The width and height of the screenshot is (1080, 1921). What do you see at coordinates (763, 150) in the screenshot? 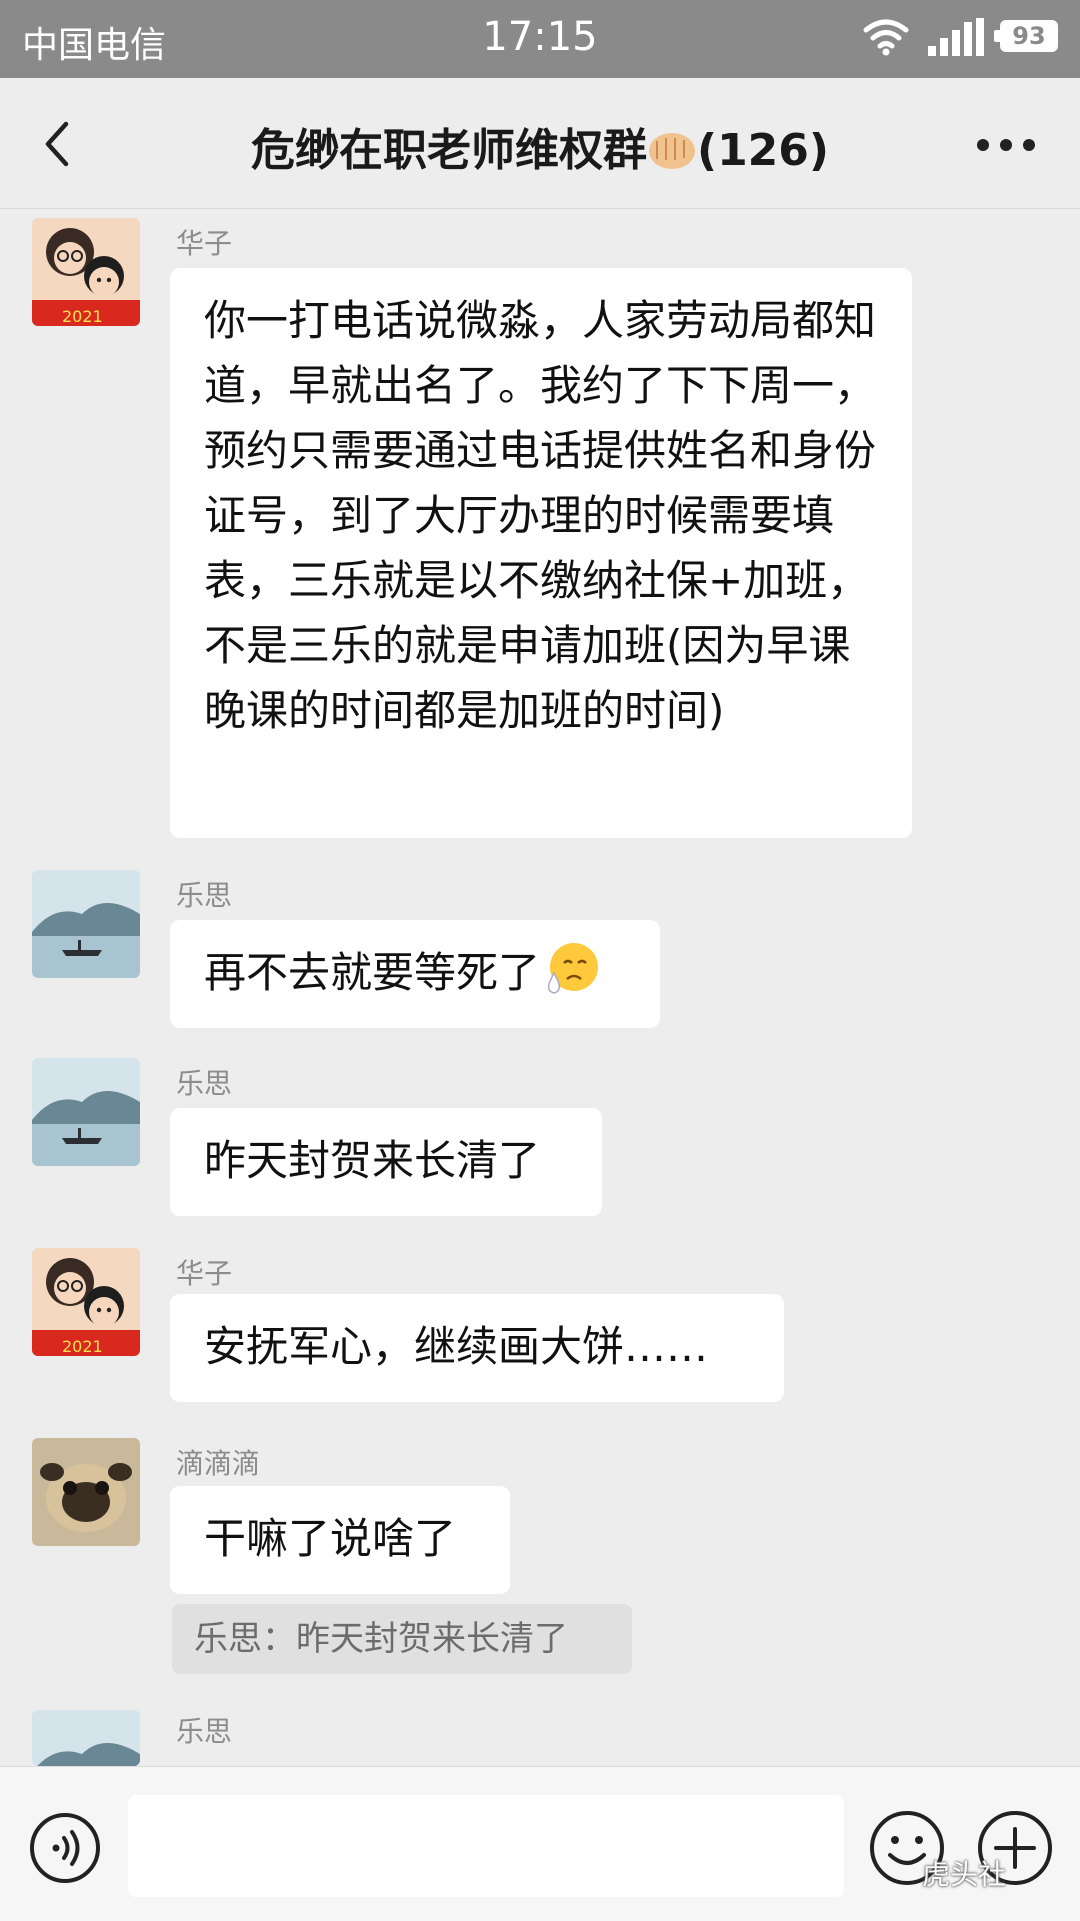
I see `member-count: (126)` at bounding box center [763, 150].